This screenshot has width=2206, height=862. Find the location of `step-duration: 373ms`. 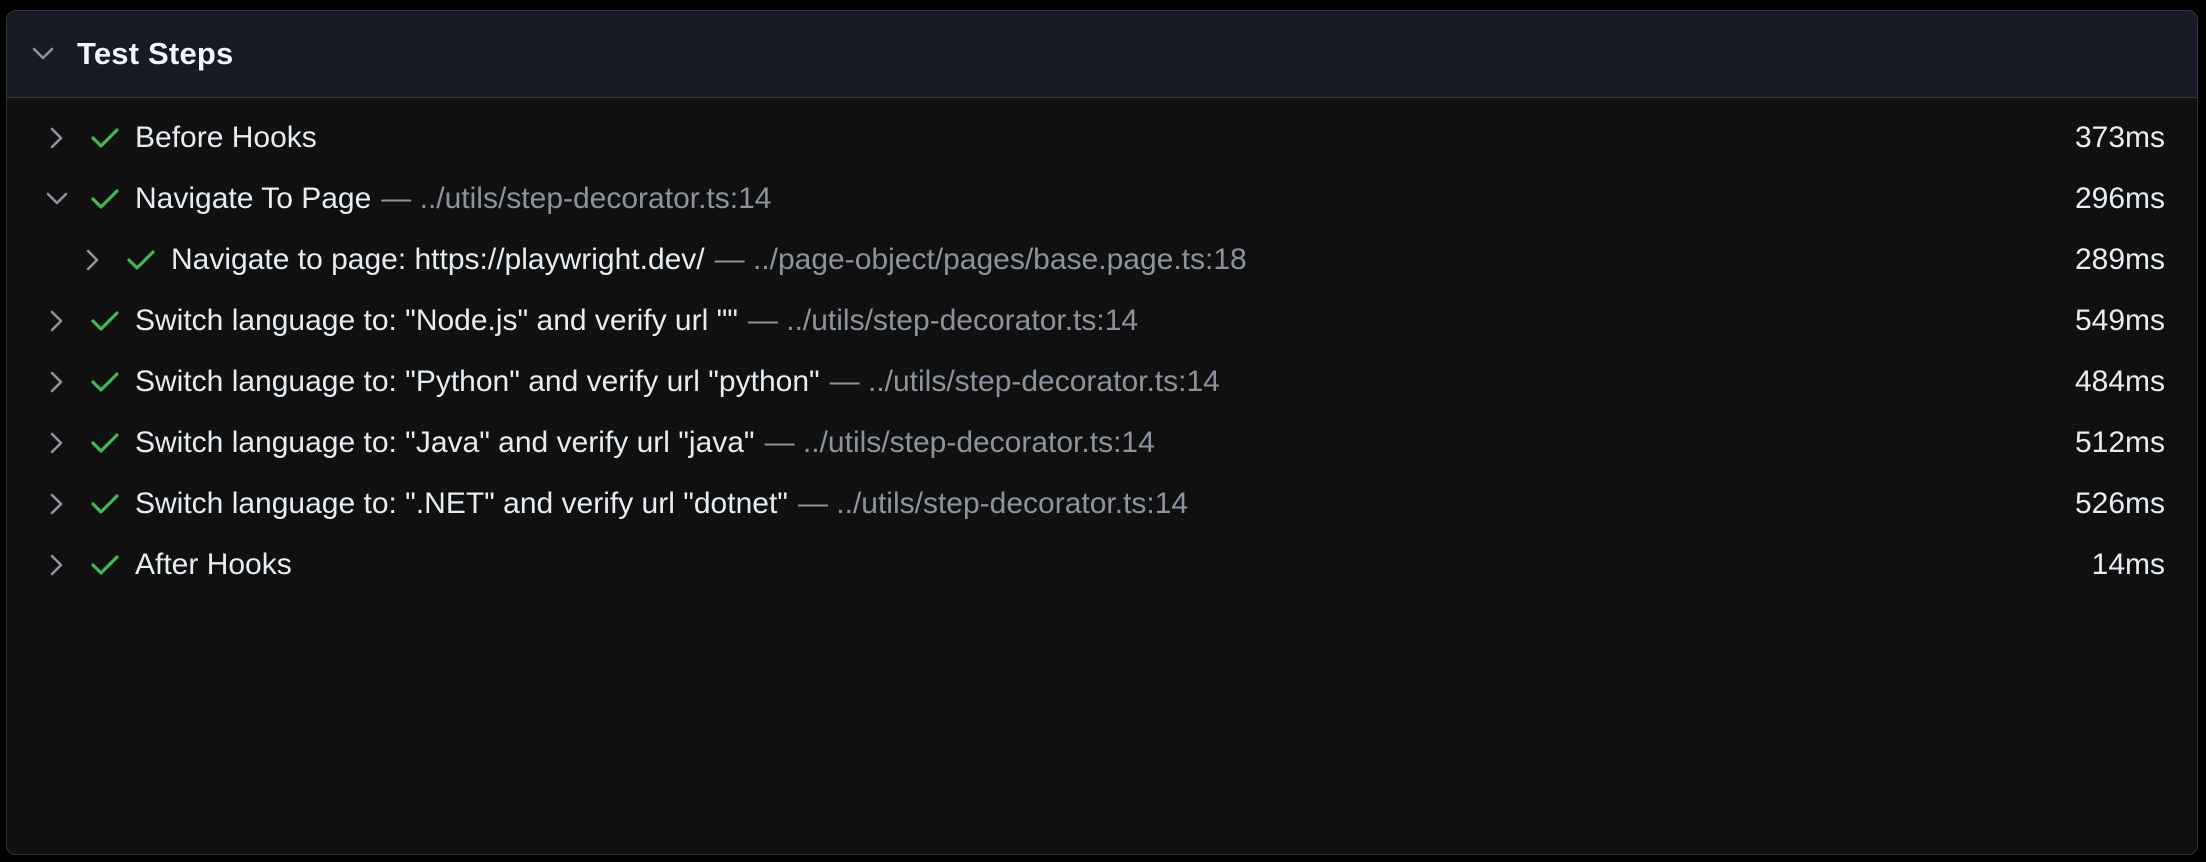

step-duration: 373ms is located at coordinates (2119, 137).